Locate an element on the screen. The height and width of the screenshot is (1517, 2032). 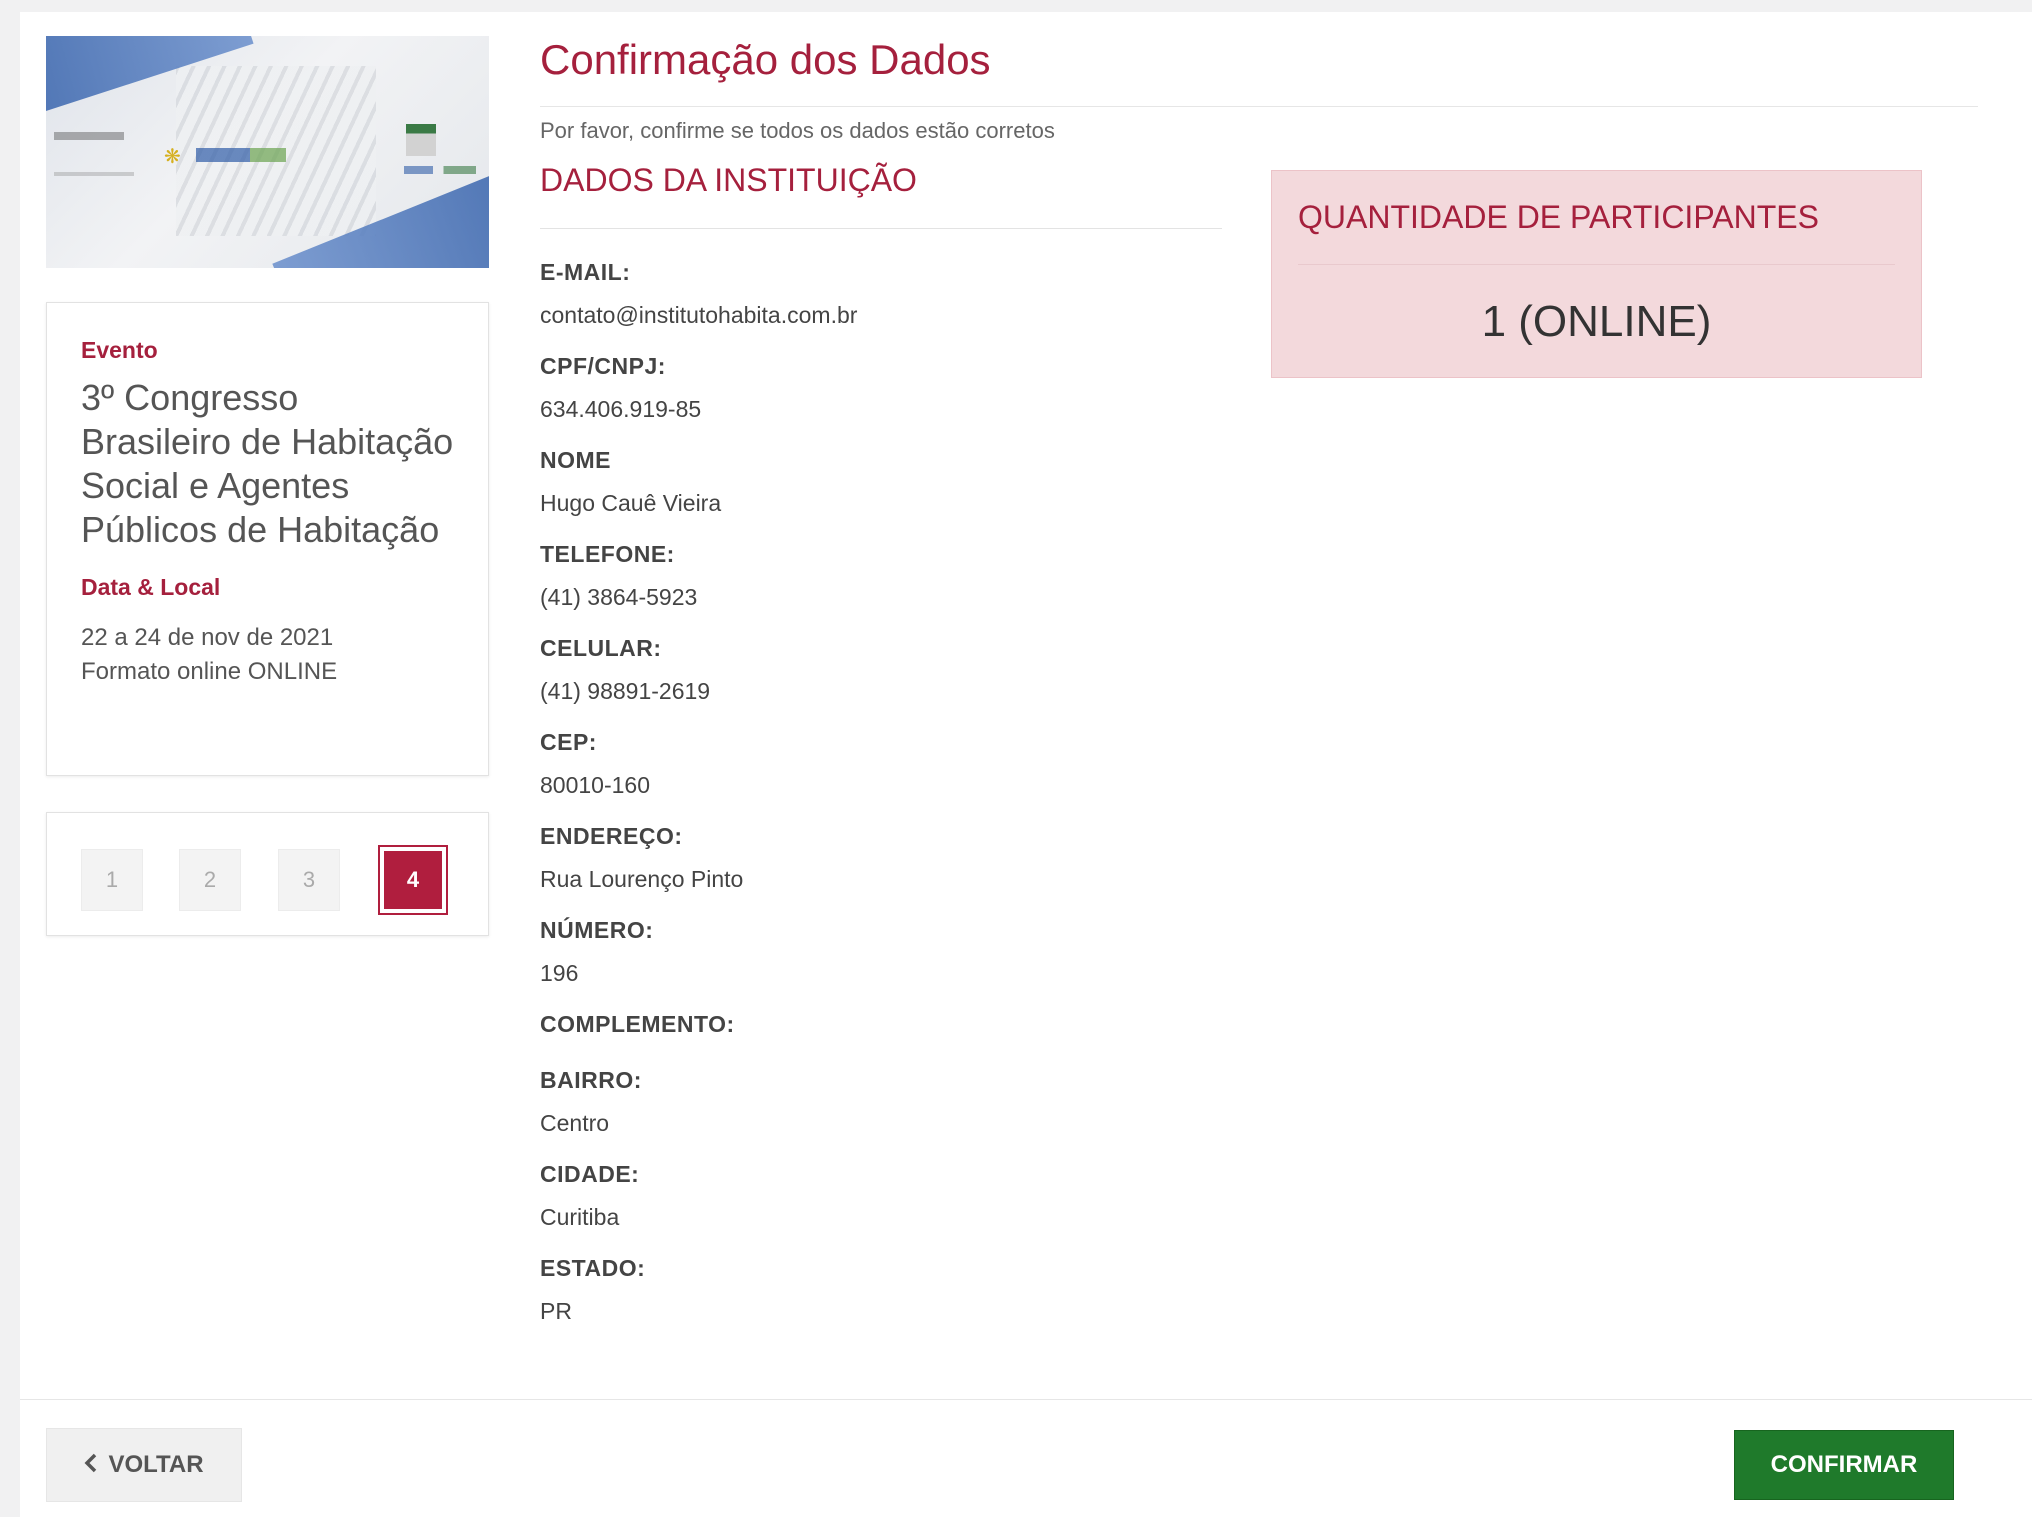
participants-title: QUANTIDADE DE PARTICIPANTES is located at coordinates (1558, 217).